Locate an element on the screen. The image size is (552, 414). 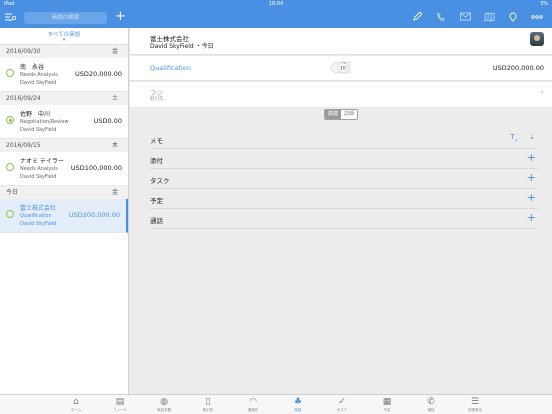
date-label: 今日 is located at coordinates (12, 192).